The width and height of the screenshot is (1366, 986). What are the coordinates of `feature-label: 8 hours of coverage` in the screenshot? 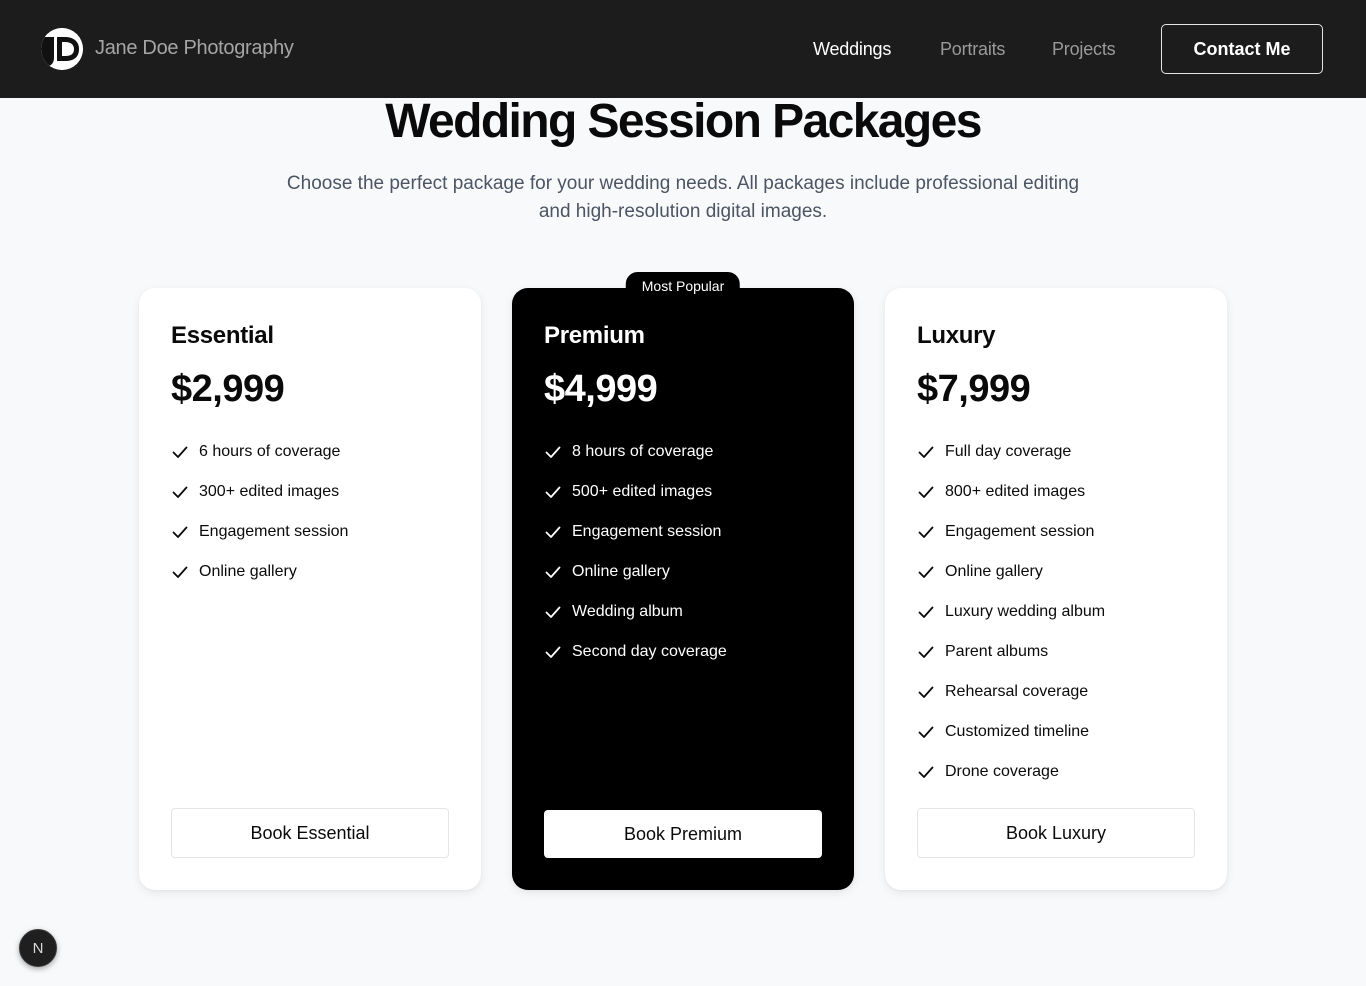 It's located at (643, 451).